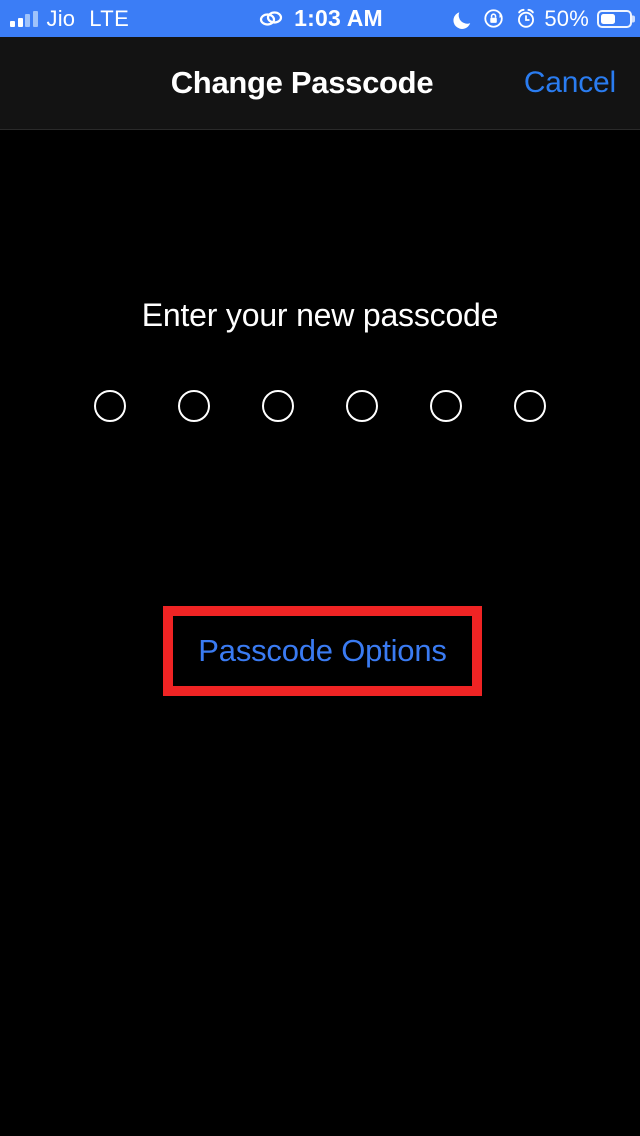 The width and height of the screenshot is (640, 1136). I want to click on clock-time: 1:03 AM, so click(338, 18).